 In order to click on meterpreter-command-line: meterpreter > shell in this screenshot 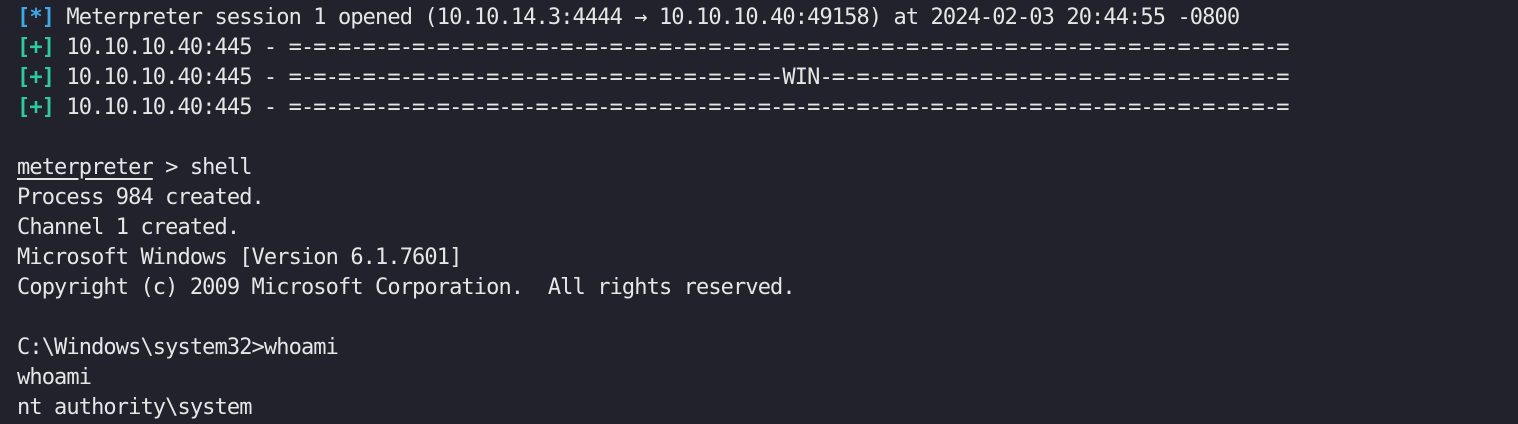, I will do `click(653, 168)`.